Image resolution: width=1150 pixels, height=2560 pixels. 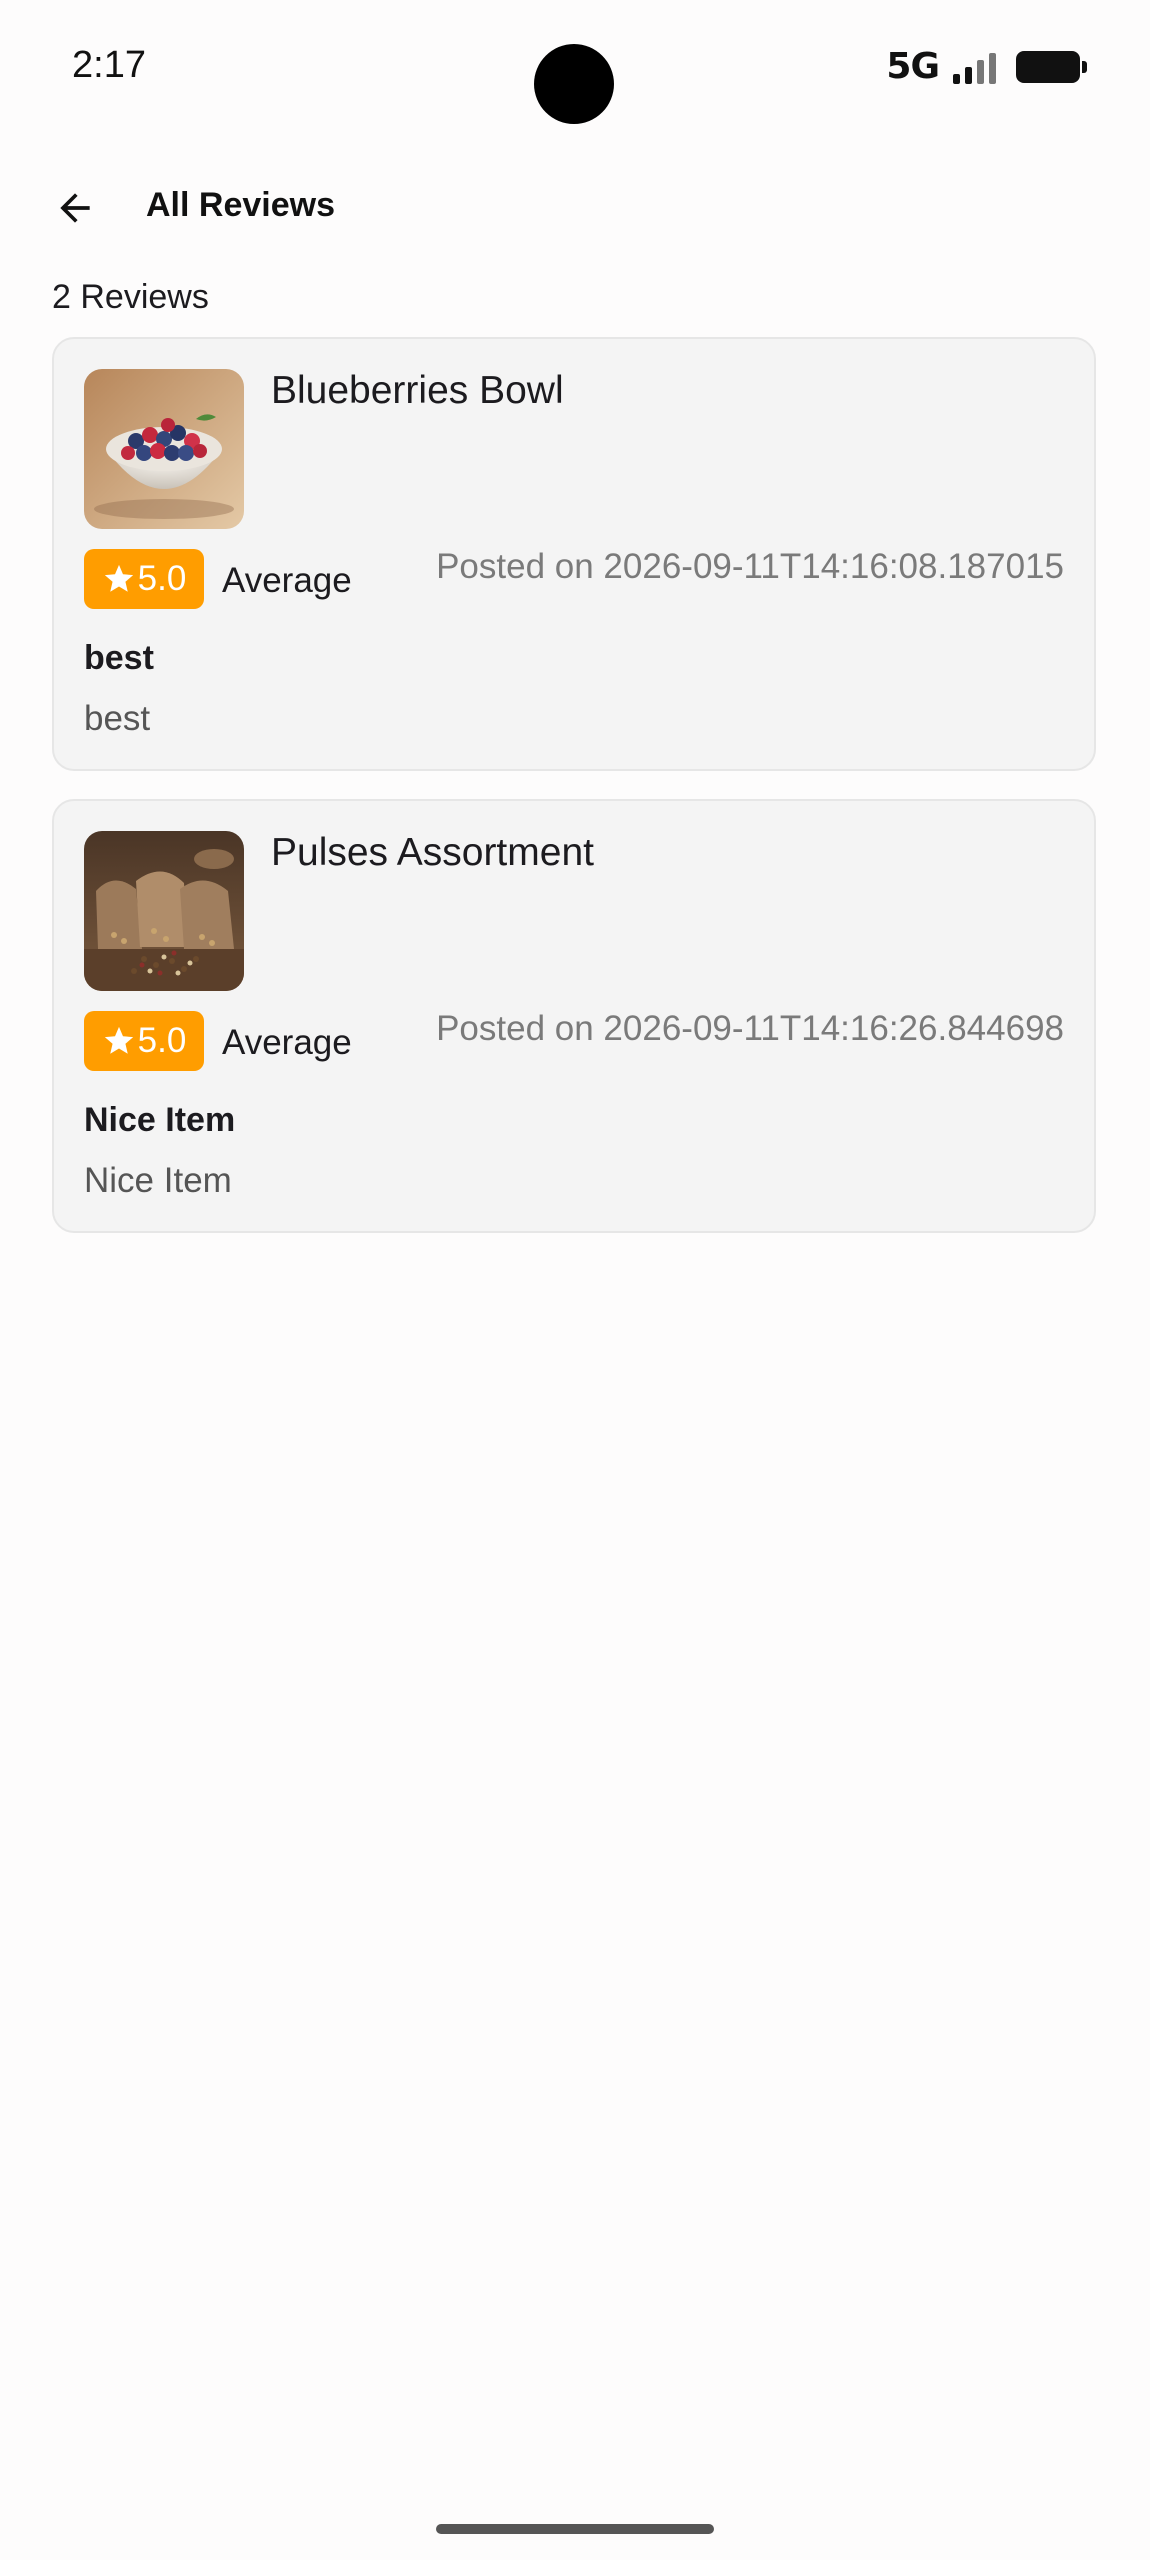 What do you see at coordinates (913, 66) in the screenshot?
I see `network-label: 5G` at bounding box center [913, 66].